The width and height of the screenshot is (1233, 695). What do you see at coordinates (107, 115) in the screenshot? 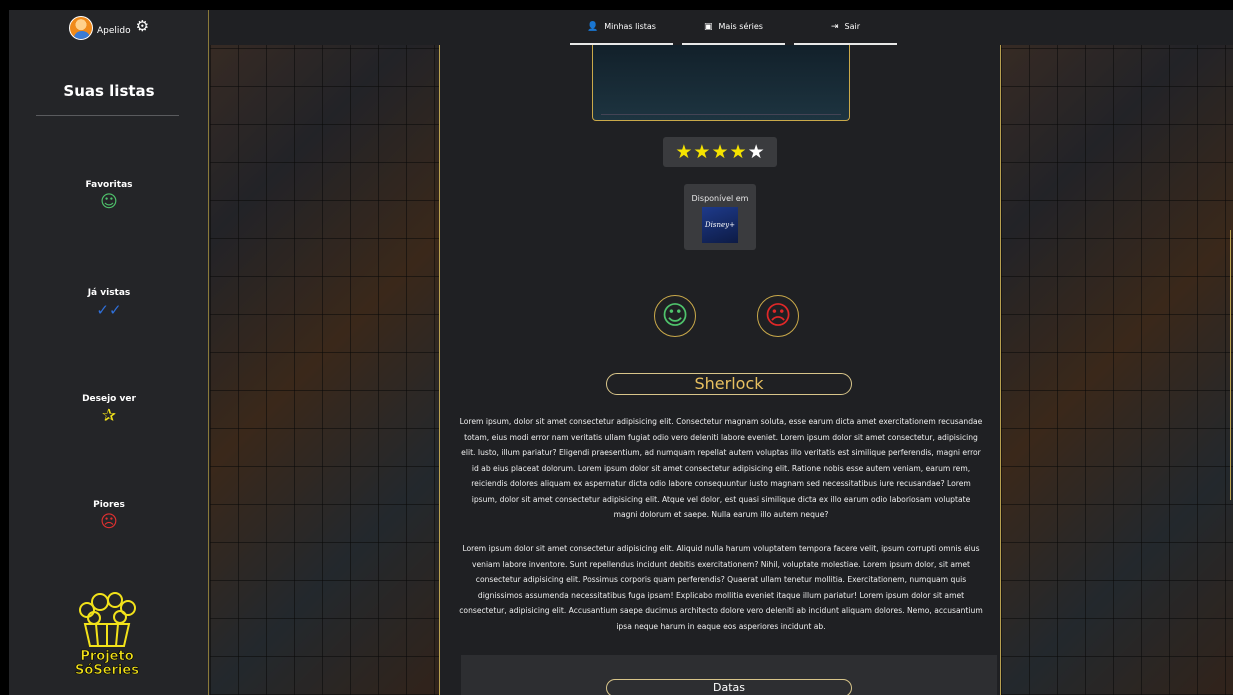
I see `sidebar-divider` at bounding box center [107, 115].